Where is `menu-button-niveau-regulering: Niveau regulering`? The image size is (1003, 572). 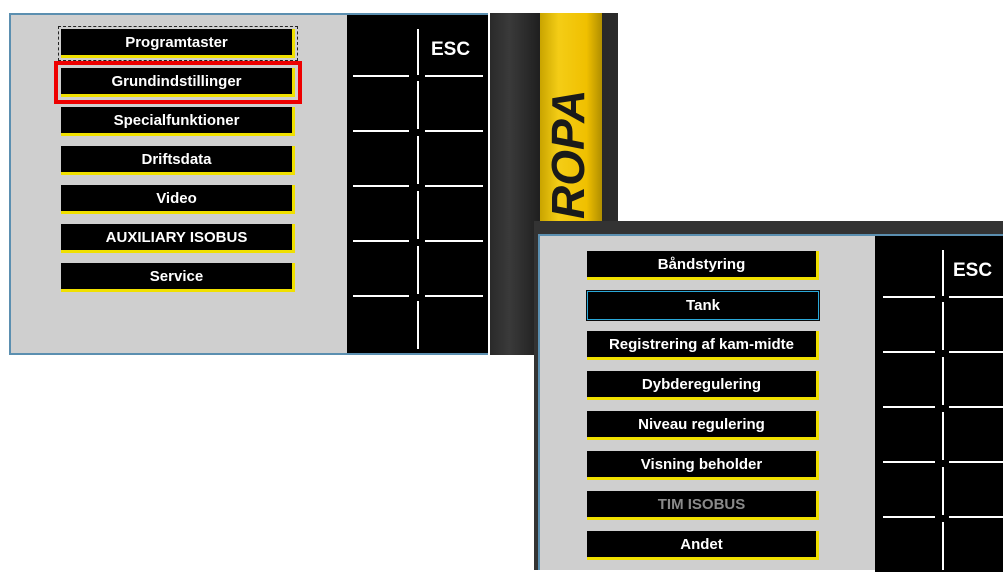 menu-button-niveau-regulering: Niveau regulering is located at coordinates (703, 425).